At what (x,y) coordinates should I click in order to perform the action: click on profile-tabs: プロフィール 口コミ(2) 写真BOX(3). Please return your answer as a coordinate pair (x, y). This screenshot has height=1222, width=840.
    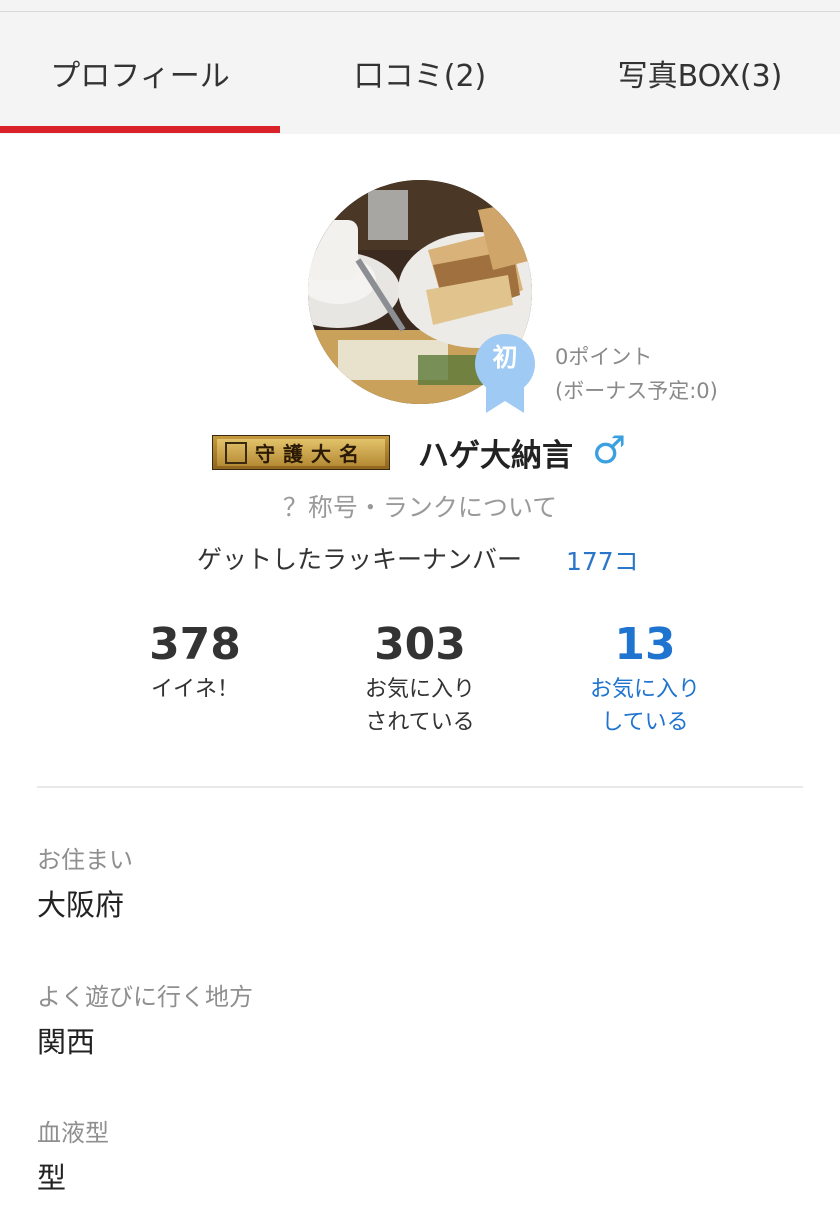
    Looking at the image, I should click on (420, 73).